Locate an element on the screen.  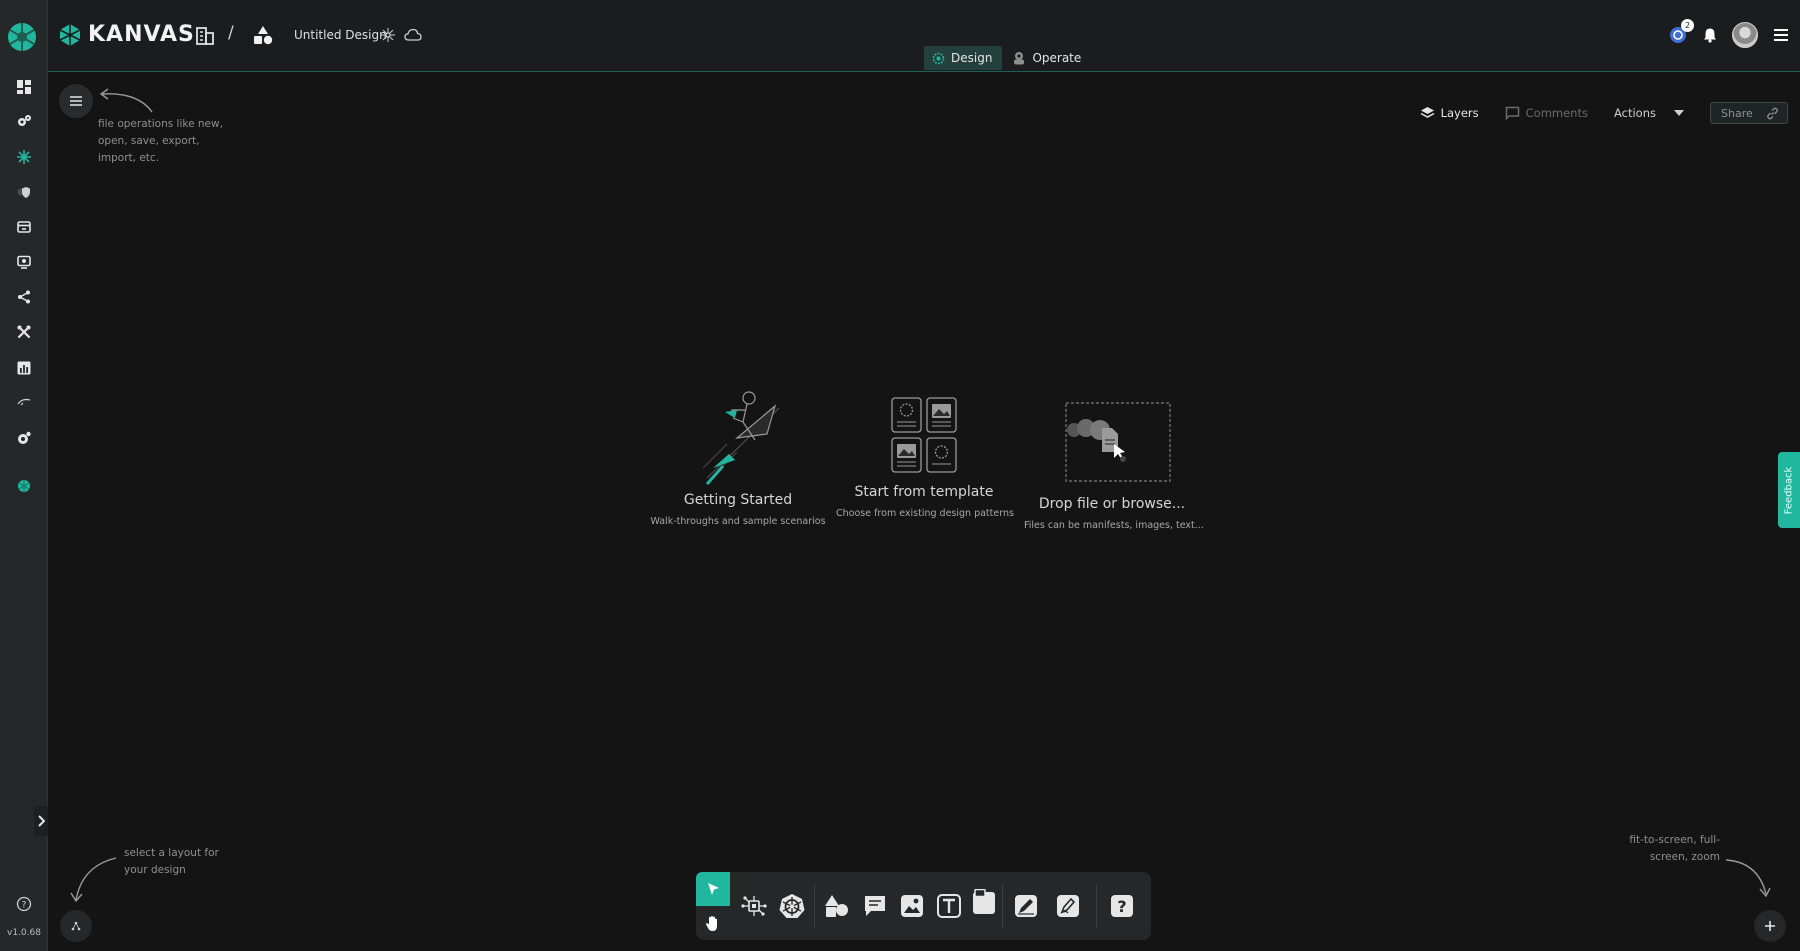
kanvas-icon is located at coordinates (24, 157).